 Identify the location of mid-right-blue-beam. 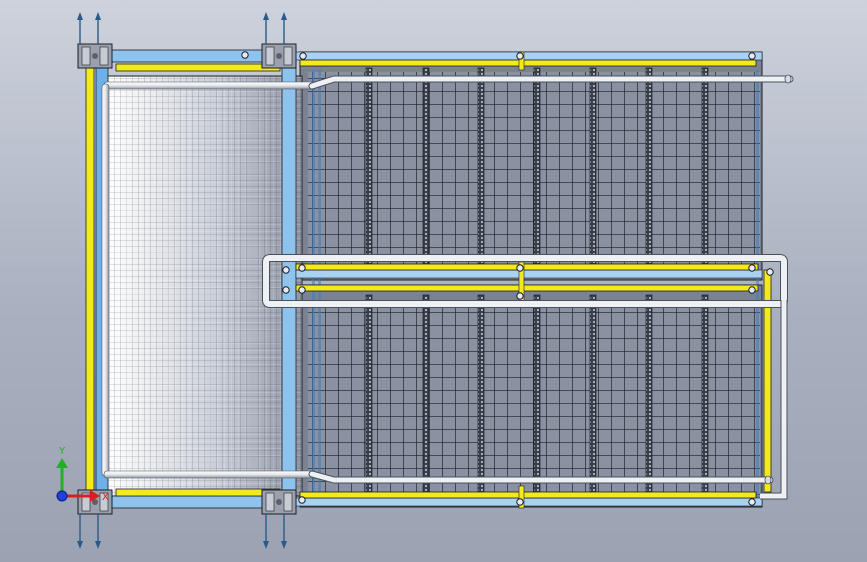
(529, 274).